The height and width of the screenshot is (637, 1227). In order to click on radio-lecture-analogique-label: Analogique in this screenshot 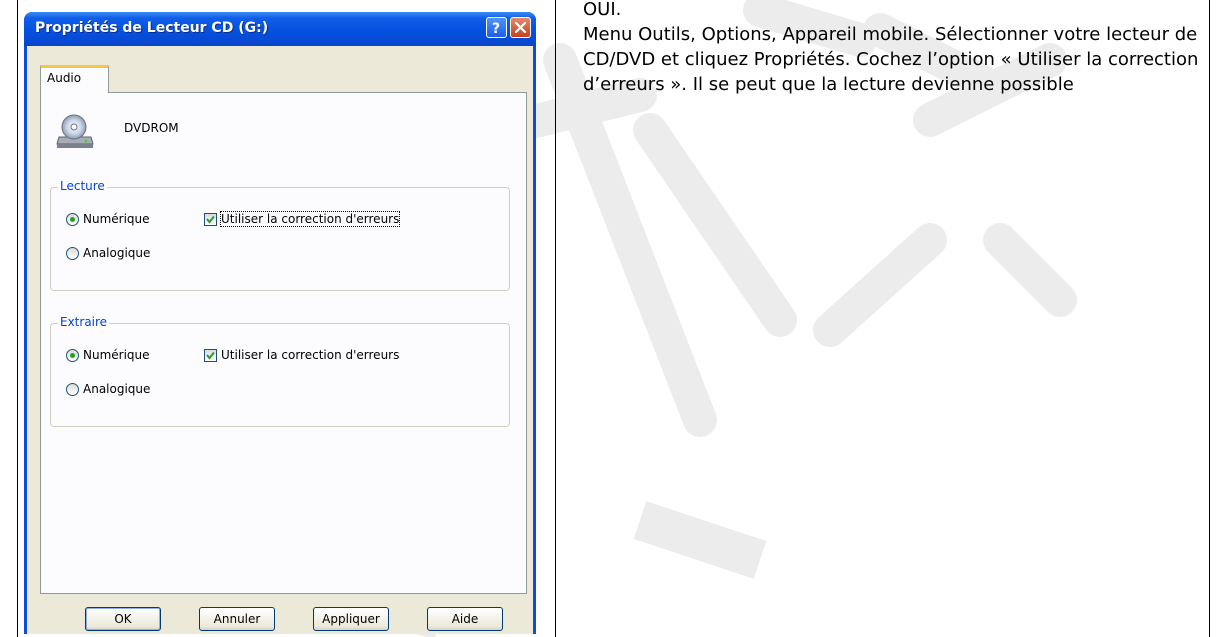, I will do `click(116, 253)`.